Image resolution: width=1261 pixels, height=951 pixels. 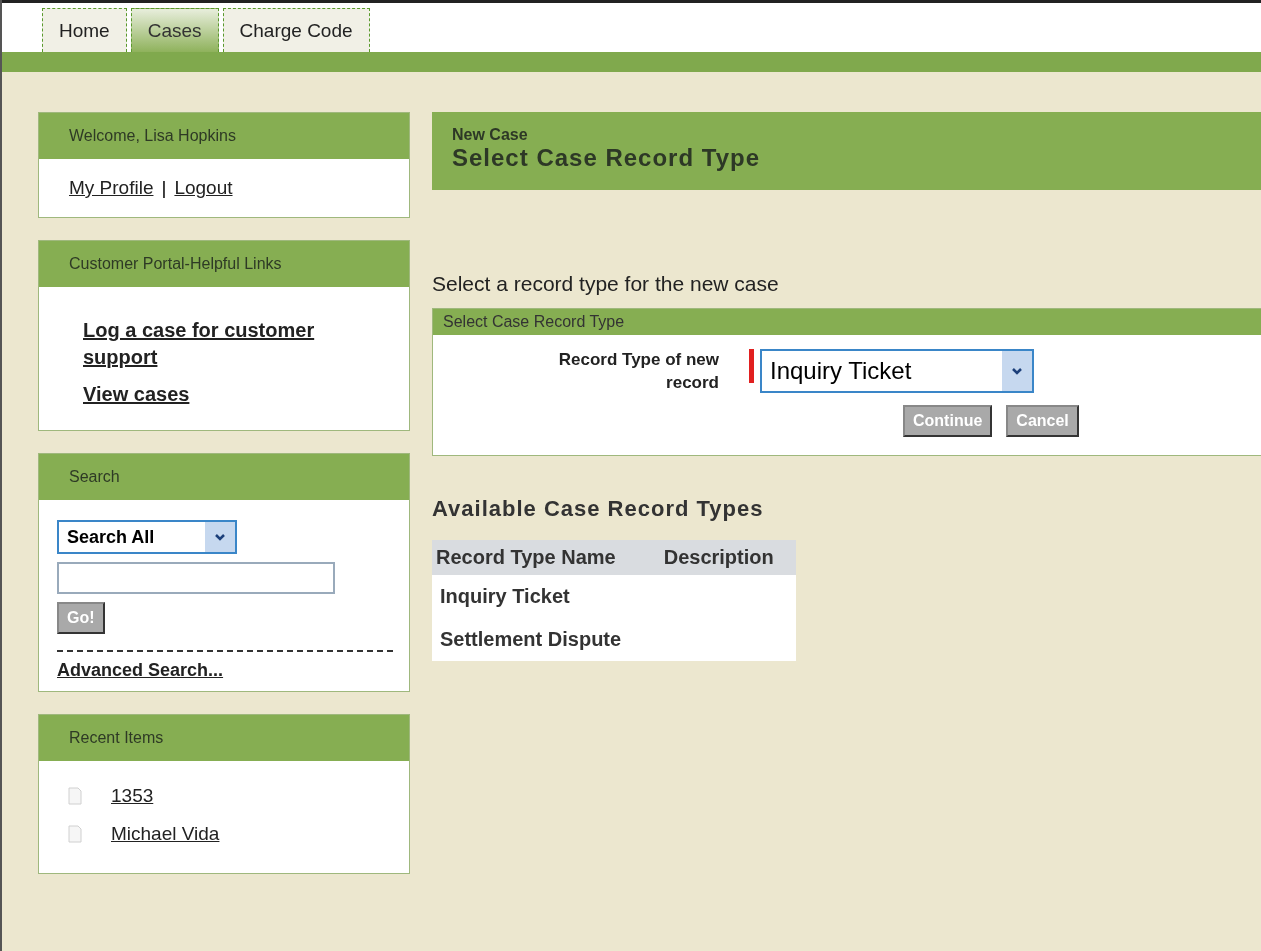 I want to click on instruction-text: Select a record type for the new case, so click(x=606, y=284).